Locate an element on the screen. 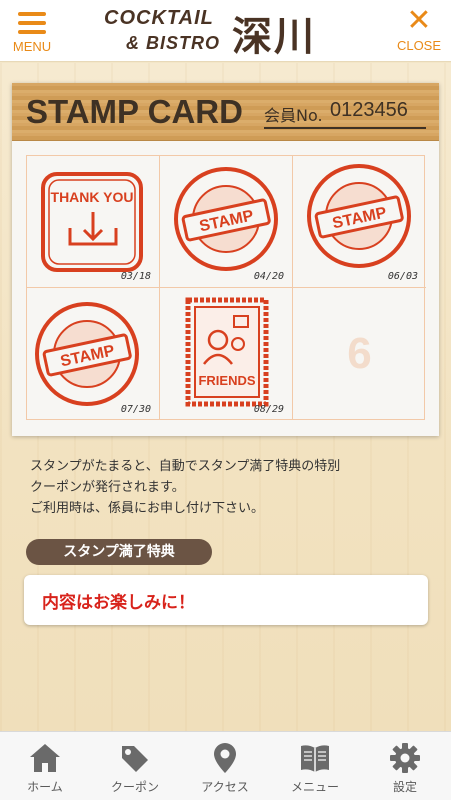 The width and height of the screenshot is (451, 800). brand-logo: COCKTAIL & BISTRO 深川 is located at coordinates (225, 32).